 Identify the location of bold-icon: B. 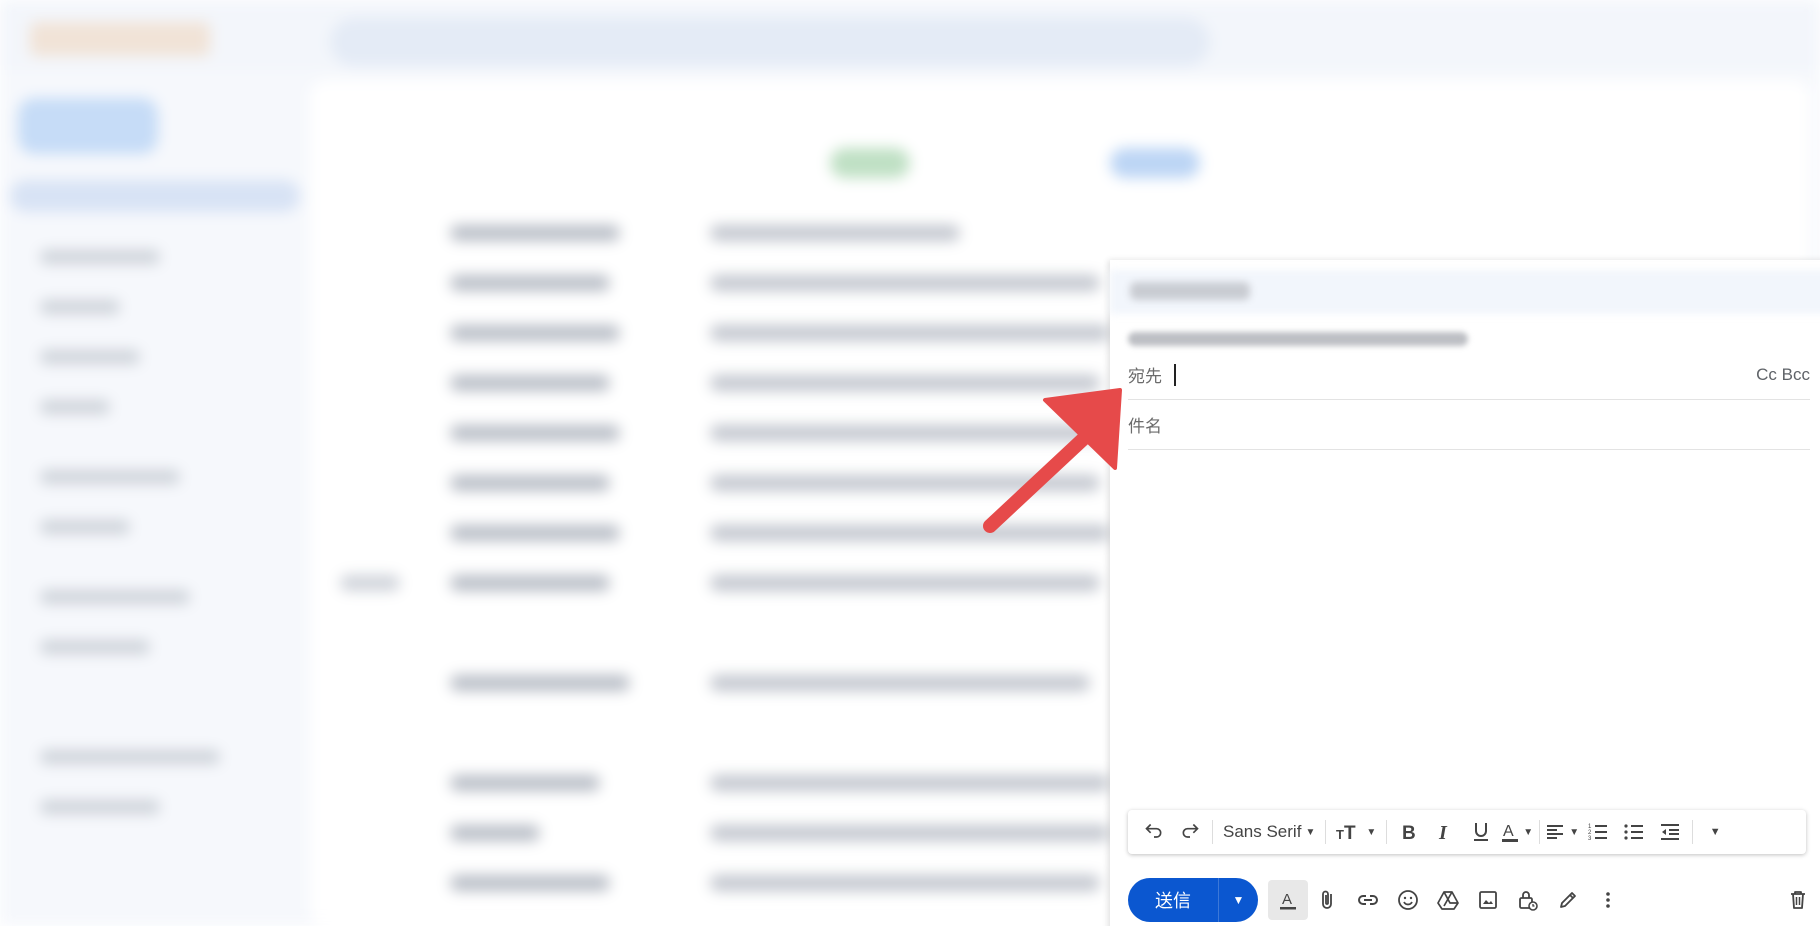
(1409, 832).